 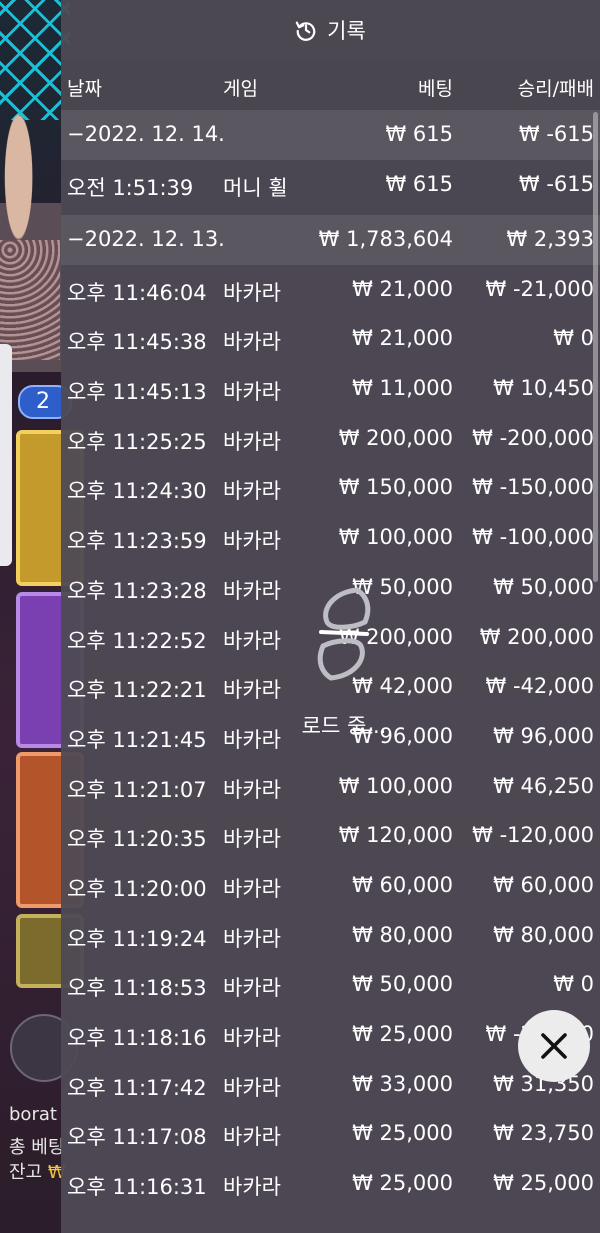 I want to click on row-date: 오후 11:16:31, so click(x=137, y=1187).